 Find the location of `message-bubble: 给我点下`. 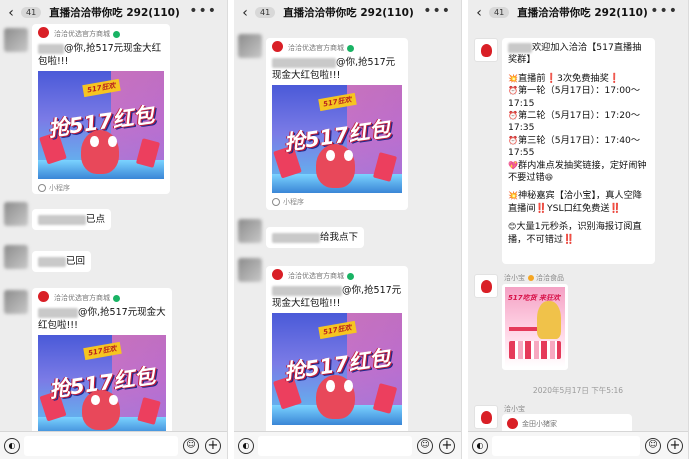

message-bubble: 给我点下 is located at coordinates (315, 237).